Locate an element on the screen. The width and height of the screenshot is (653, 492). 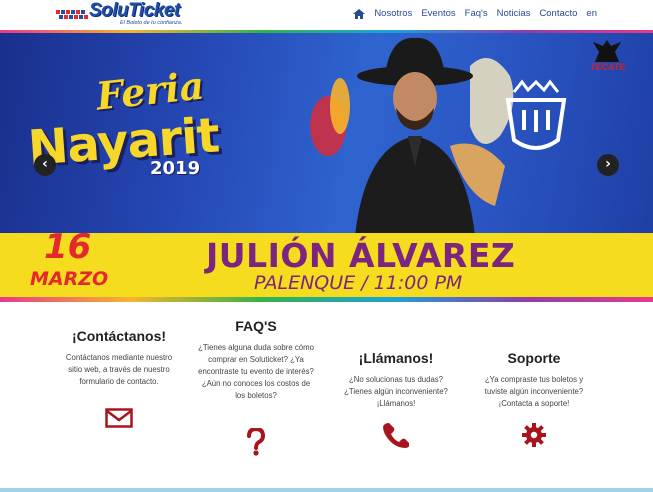
card-title: Soporte is located at coordinates (534, 358).